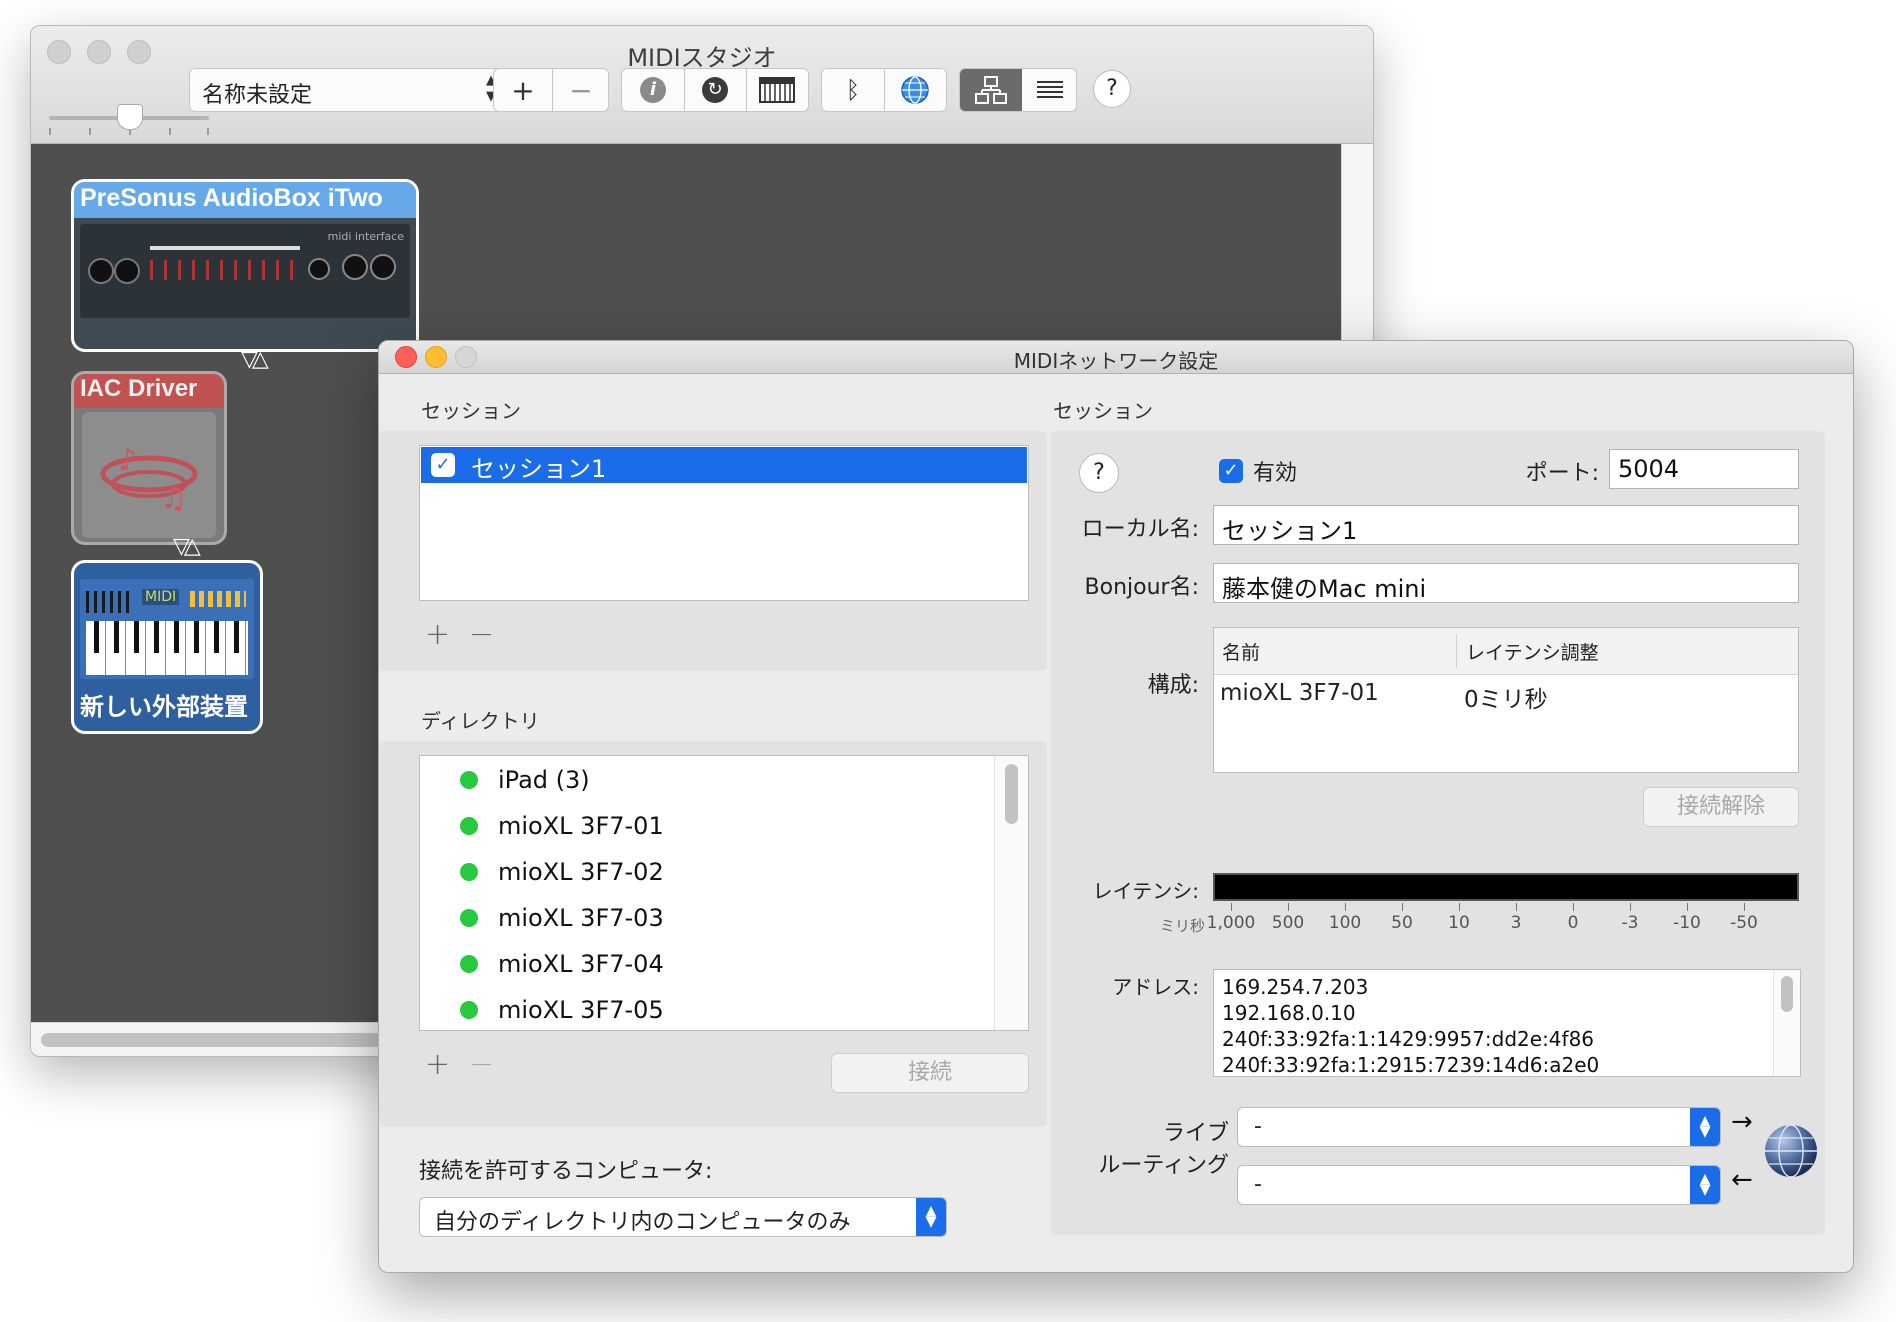  Describe the element at coordinates (642, 1222) in the screenshot. I see `allow-computers-value: 自分のディレクトリ内のコンピュータのみ` at that location.